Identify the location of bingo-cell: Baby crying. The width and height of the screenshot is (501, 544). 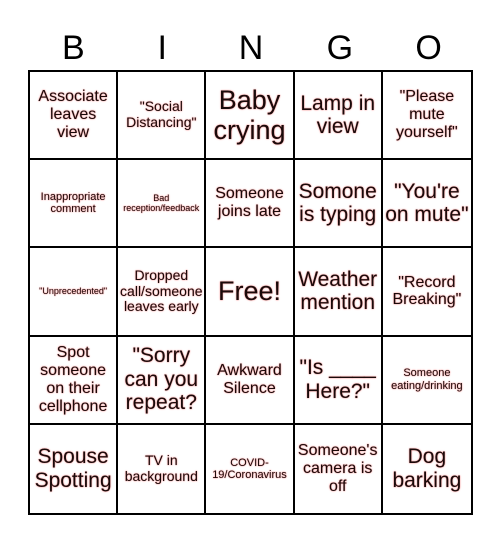
(250, 116).